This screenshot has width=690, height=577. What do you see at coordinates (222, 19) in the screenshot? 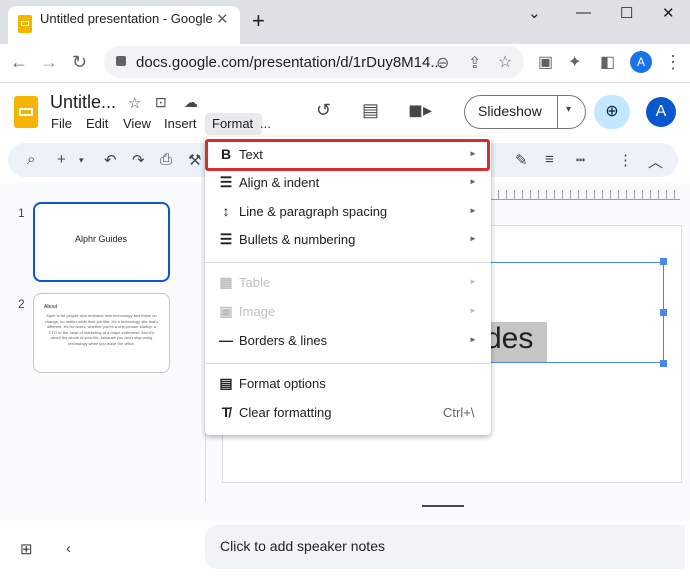
I see `tab-close-icon: ✕` at bounding box center [222, 19].